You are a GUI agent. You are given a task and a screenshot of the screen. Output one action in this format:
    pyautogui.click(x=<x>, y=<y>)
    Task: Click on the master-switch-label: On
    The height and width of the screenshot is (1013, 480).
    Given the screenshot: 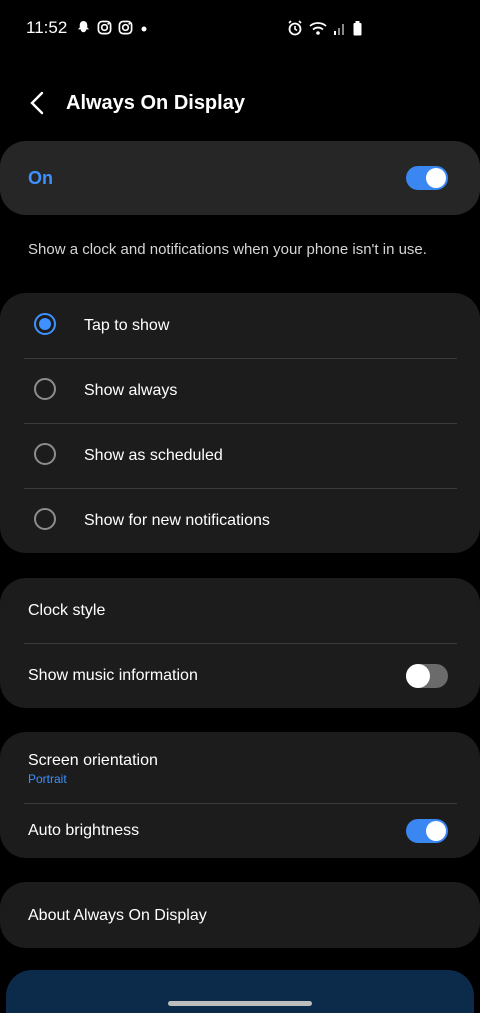 What is the action you would take?
    pyautogui.click(x=40, y=178)
    